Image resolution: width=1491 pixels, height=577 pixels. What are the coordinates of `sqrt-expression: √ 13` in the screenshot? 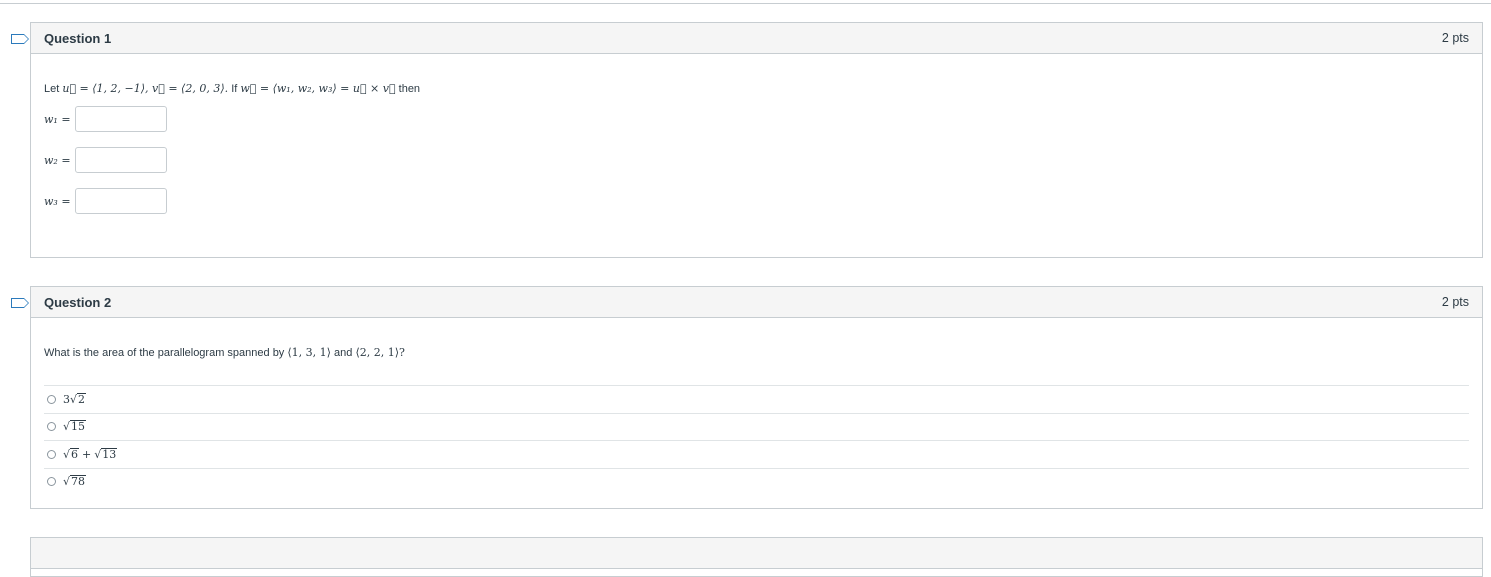 It's located at (106, 454).